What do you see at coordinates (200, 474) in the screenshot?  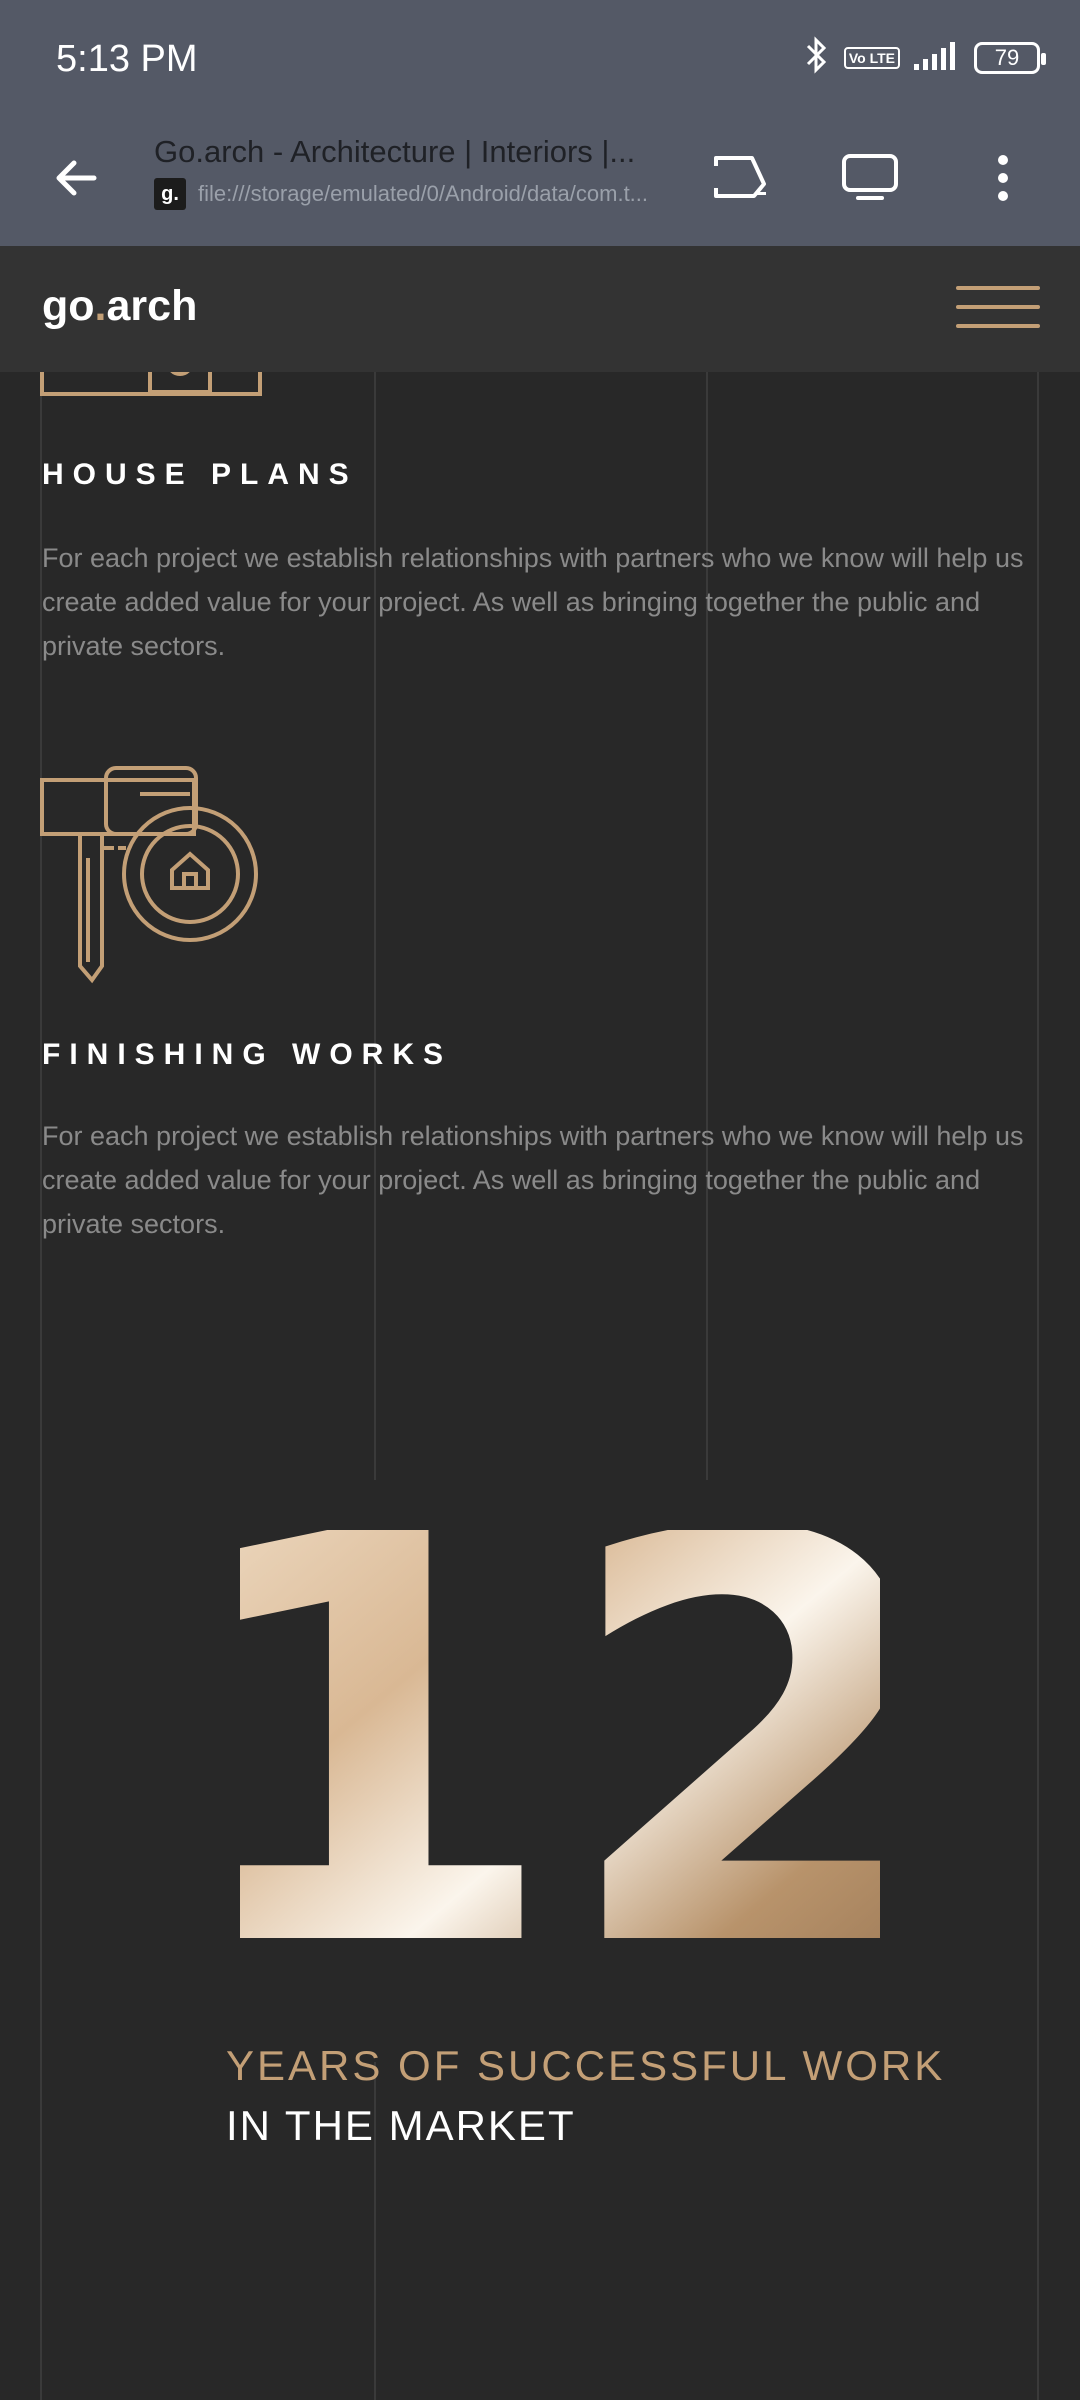 I see `service-heading: HOUSE PLANS` at bounding box center [200, 474].